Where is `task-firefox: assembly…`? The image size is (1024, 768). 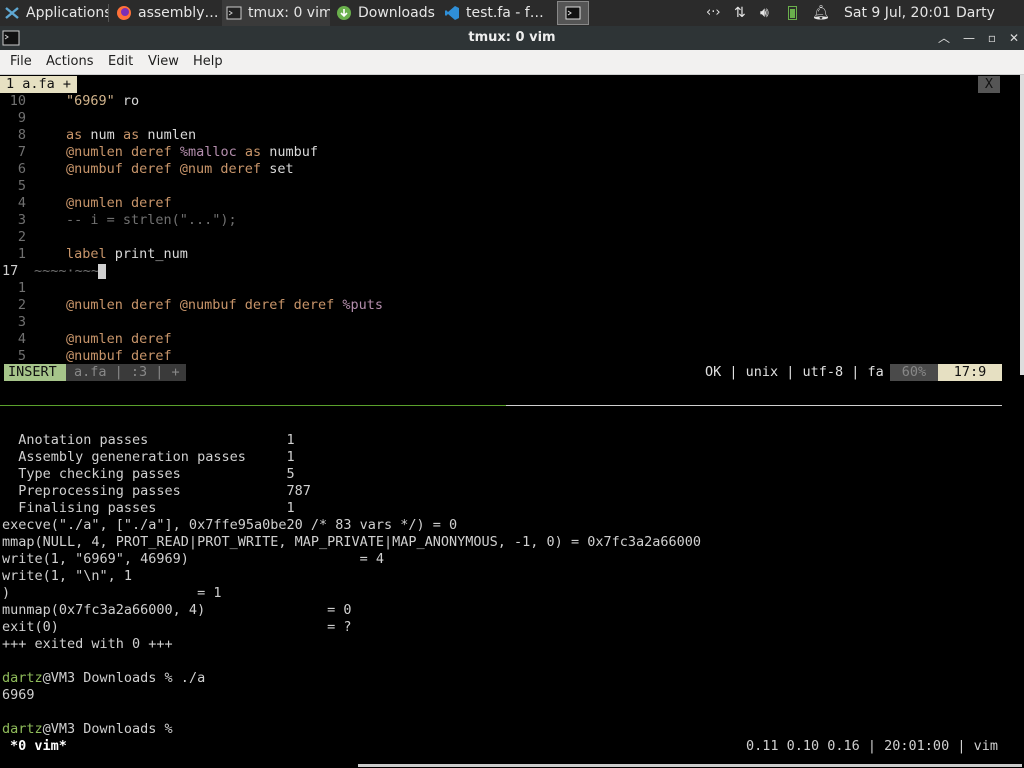
task-firefox: assembly… is located at coordinates (165, 13).